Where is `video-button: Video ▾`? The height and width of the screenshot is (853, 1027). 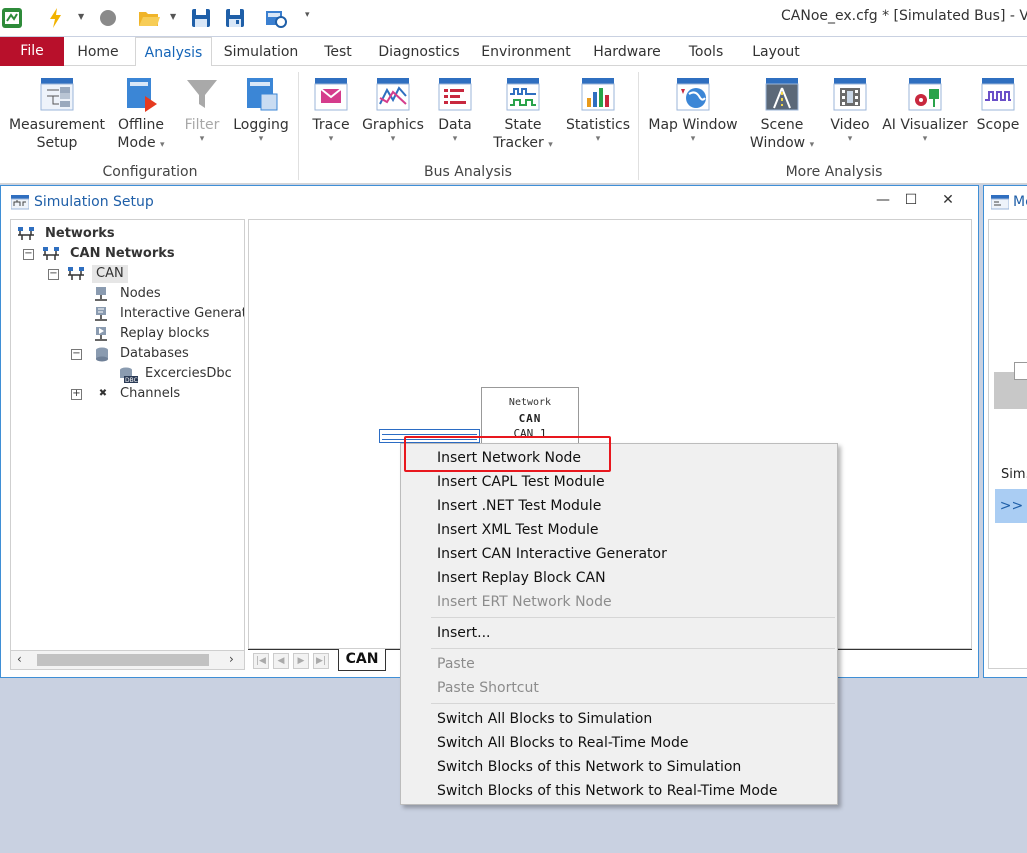
video-button: Video ▾ is located at coordinates (850, 110).